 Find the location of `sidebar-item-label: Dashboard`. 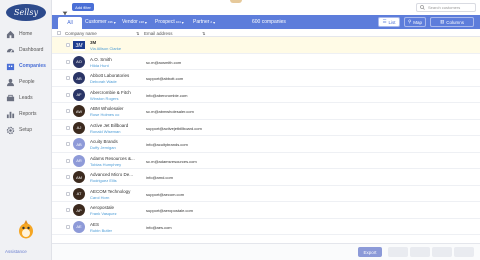

sidebar-item-label: Dashboard is located at coordinates (31, 50).